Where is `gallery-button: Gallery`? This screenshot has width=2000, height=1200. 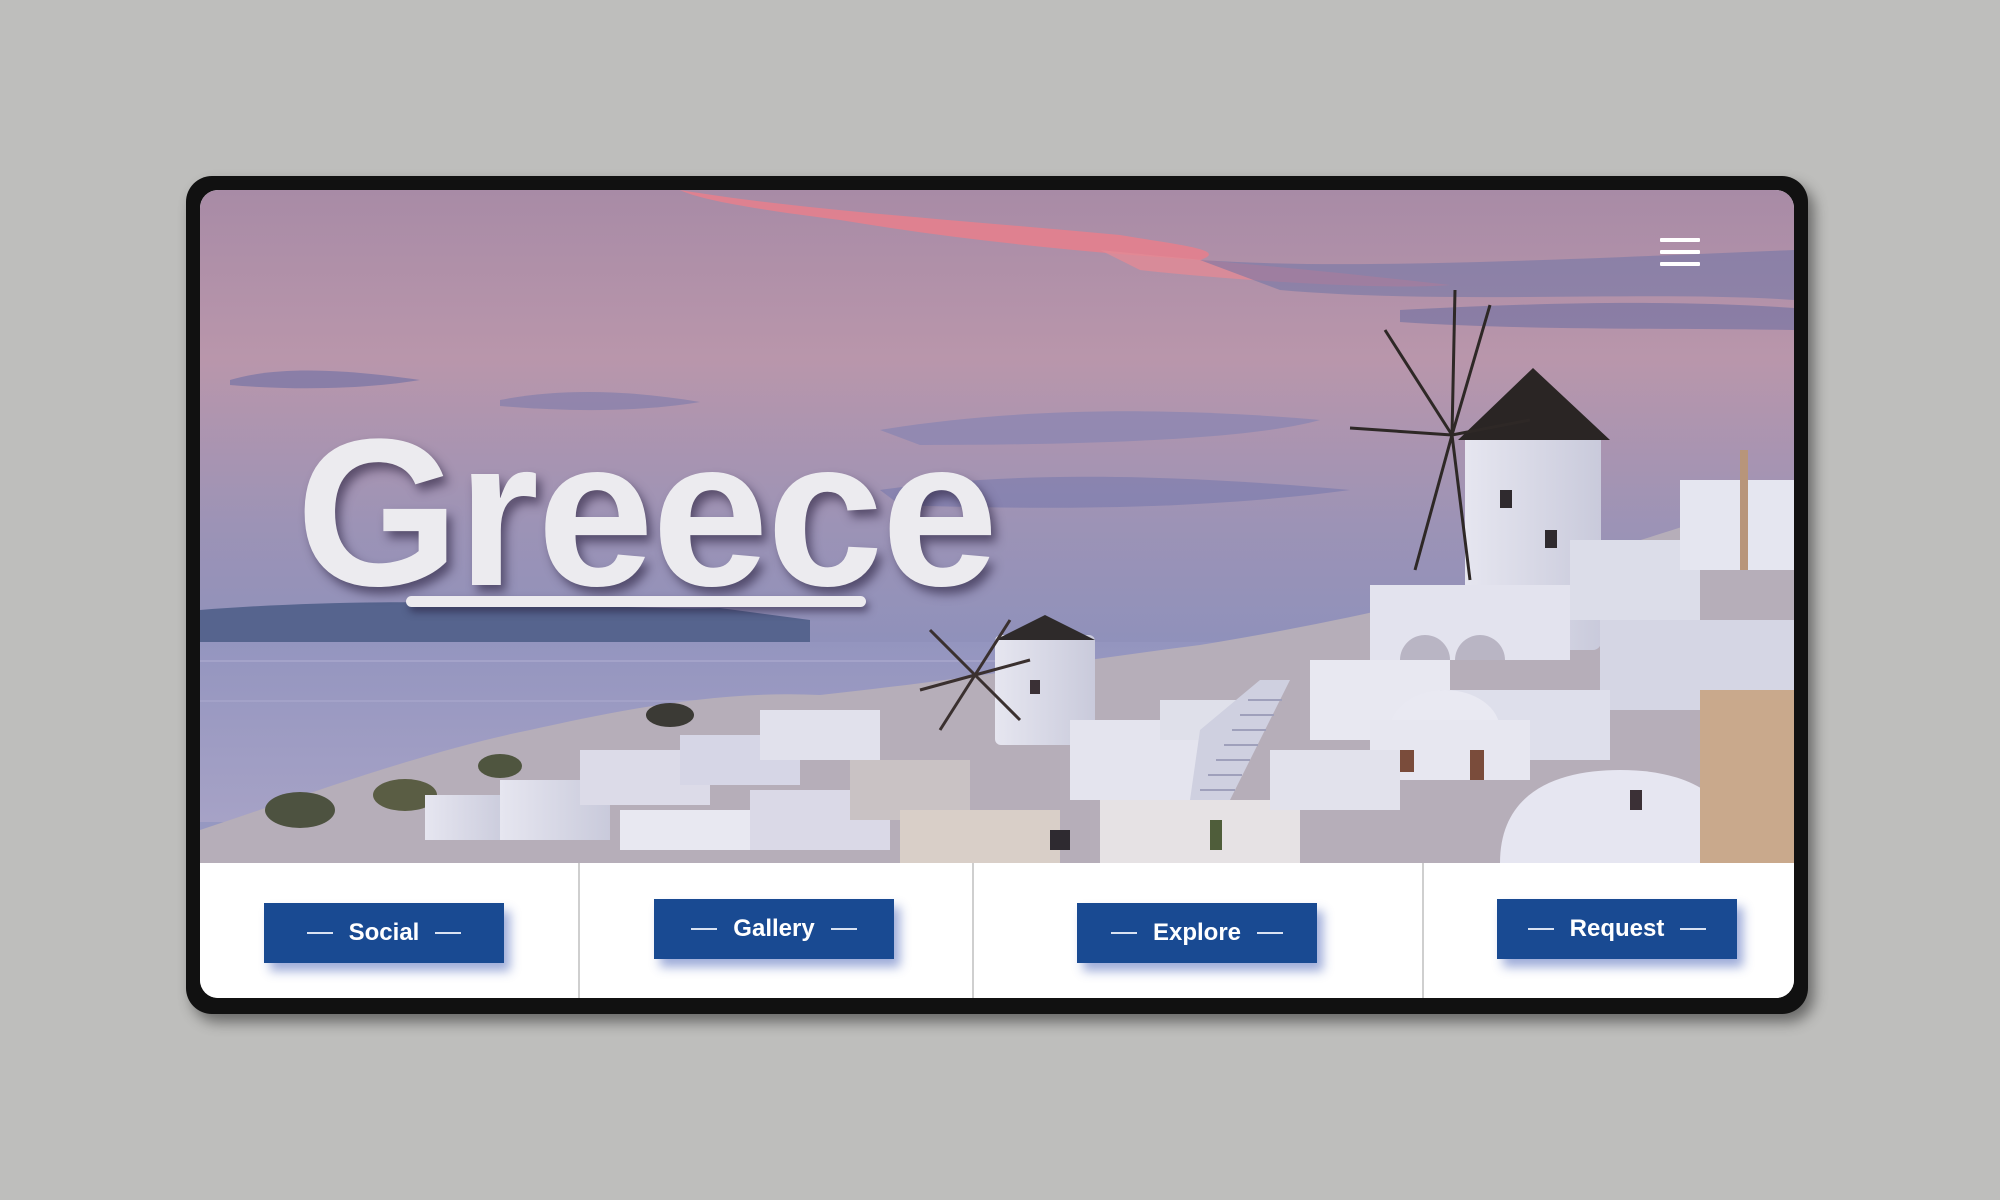 gallery-button: Gallery is located at coordinates (774, 929).